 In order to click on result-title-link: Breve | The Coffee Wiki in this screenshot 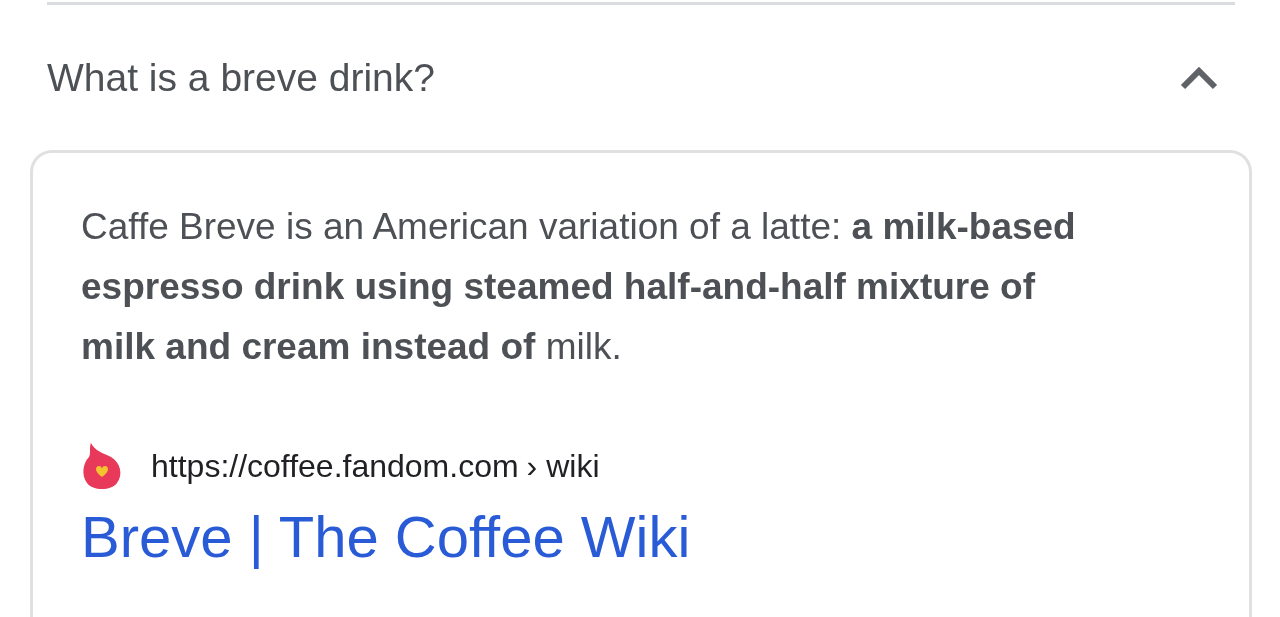, I will do `click(386, 536)`.